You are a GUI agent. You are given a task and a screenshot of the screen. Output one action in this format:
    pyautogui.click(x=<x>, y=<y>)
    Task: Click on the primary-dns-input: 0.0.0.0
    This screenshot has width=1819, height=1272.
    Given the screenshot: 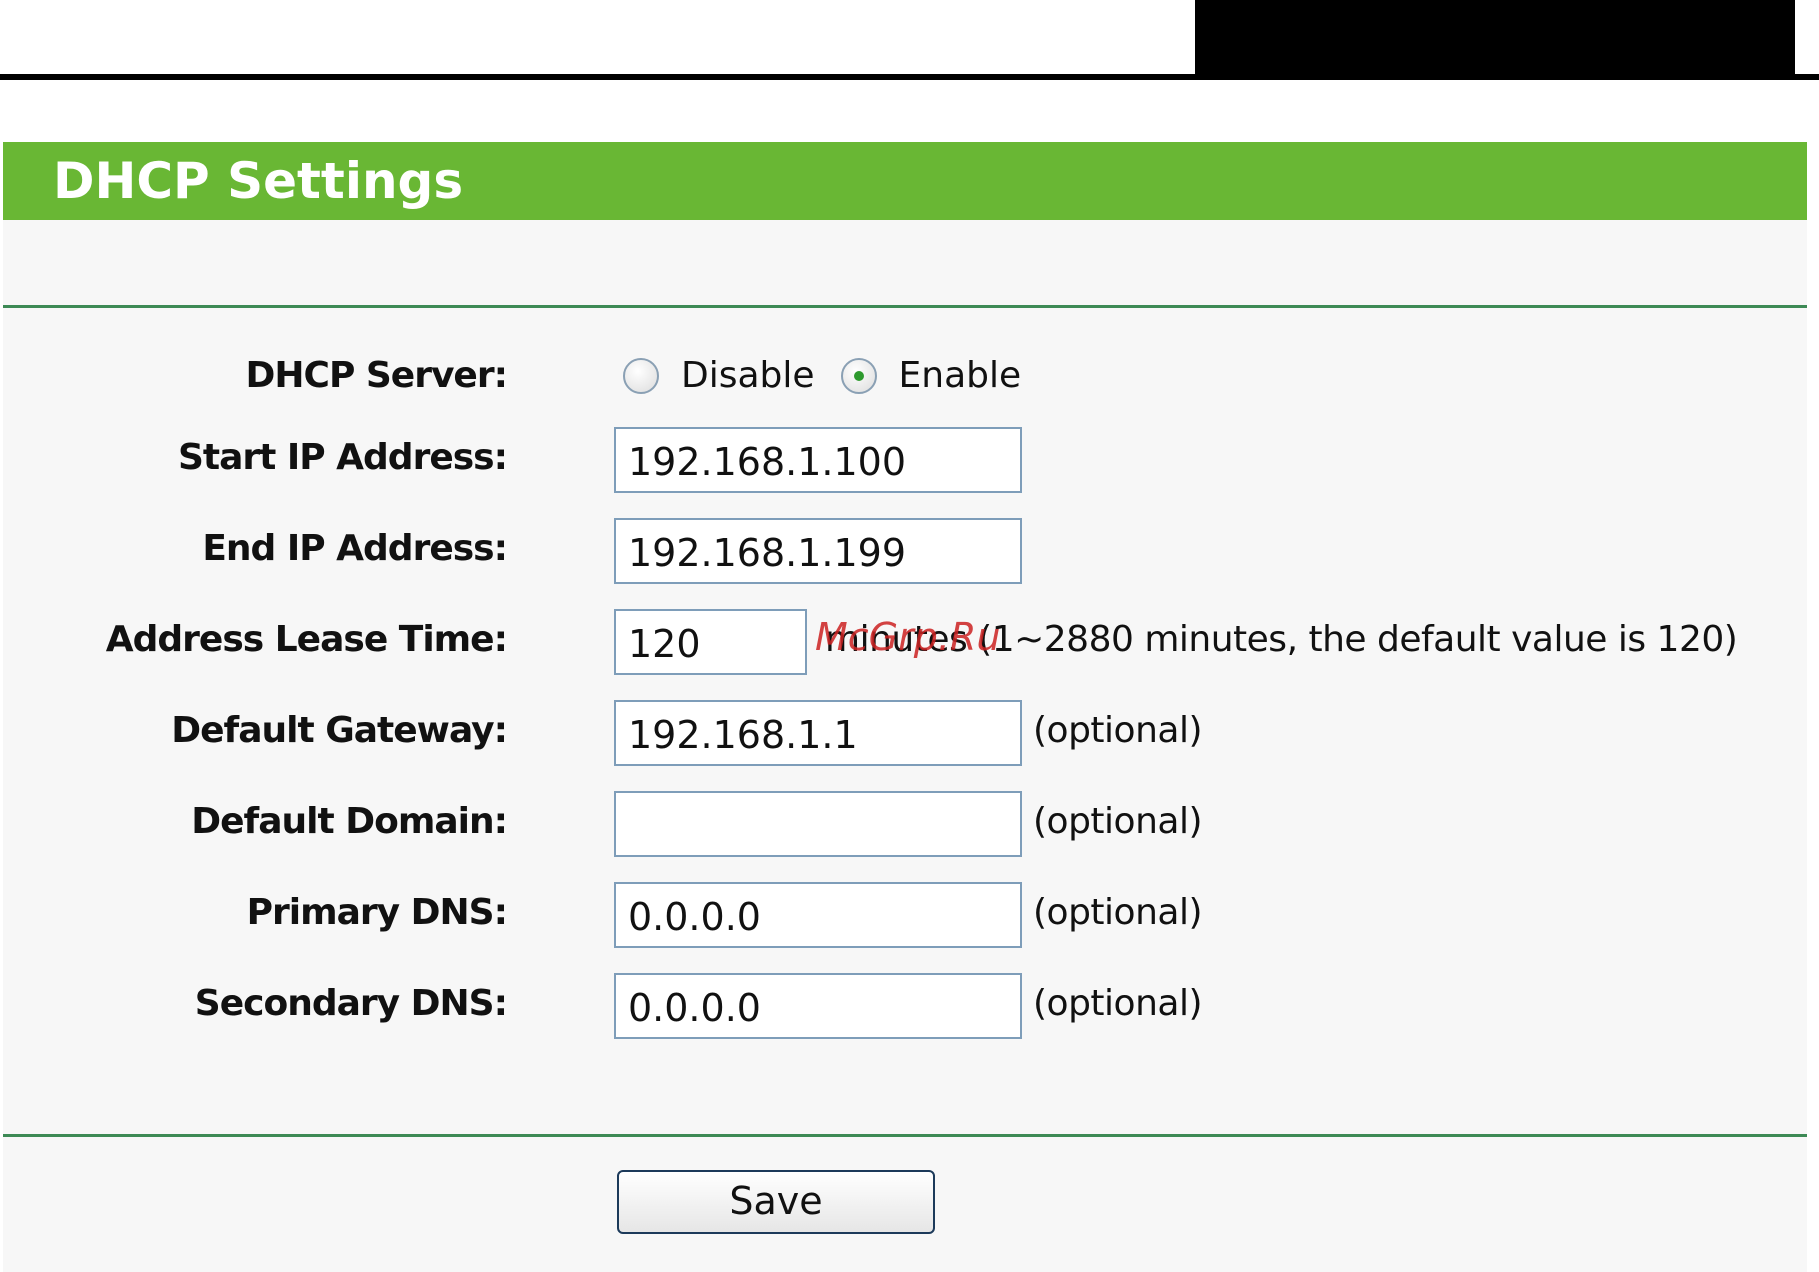 What is the action you would take?
    pyautogui.click(x=818, y=915)
    